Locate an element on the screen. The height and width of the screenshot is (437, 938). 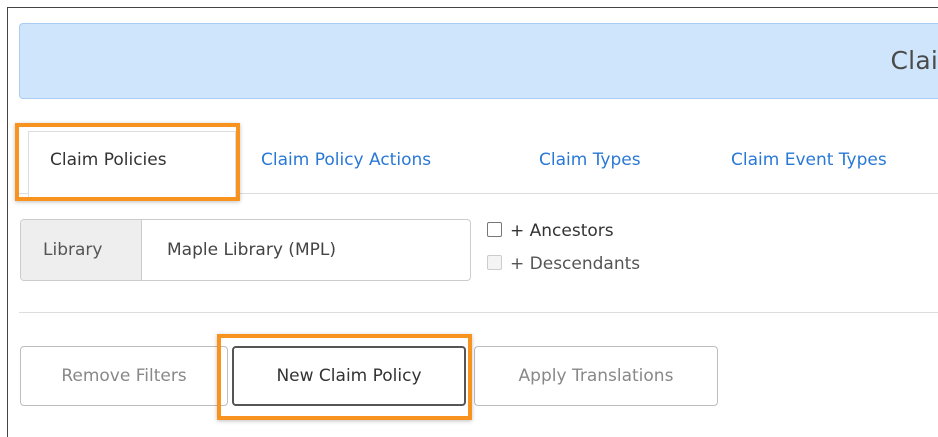
descendants-checkbox is located at coordinates (494, 262).